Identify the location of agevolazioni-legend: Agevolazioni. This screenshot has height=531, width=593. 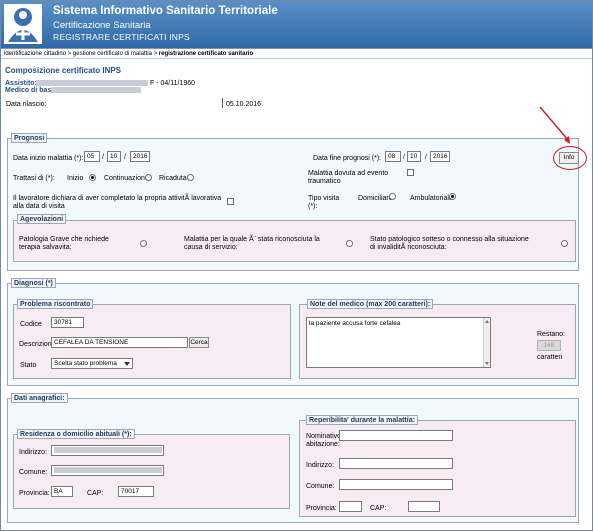
(42, 219).